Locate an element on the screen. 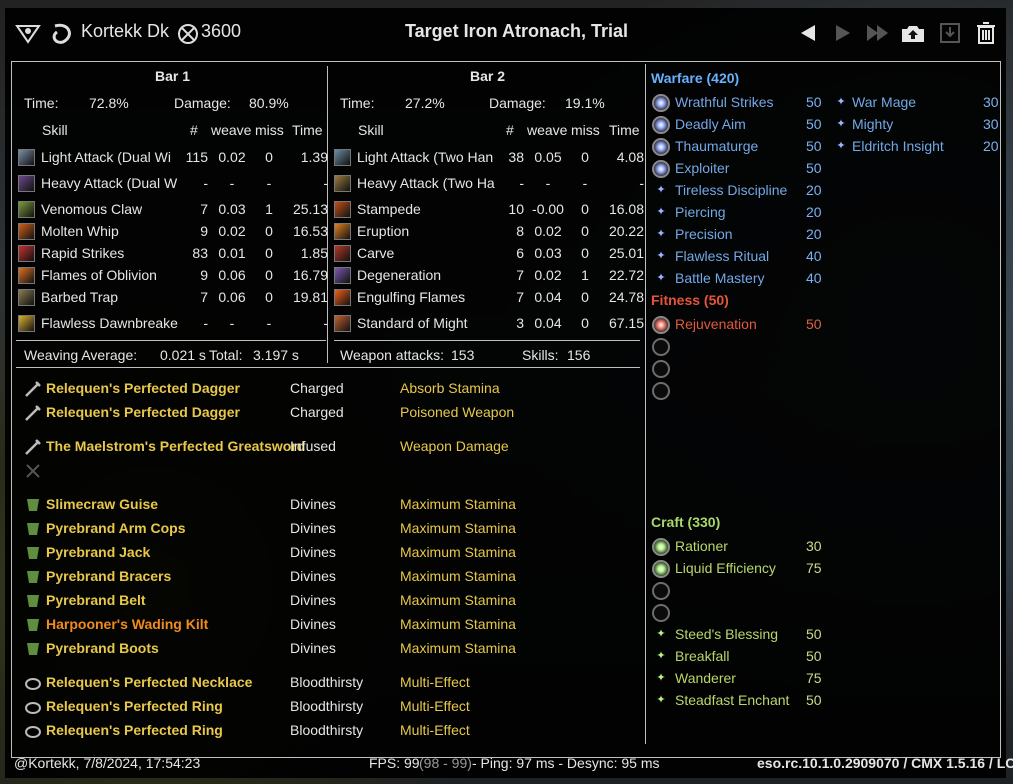  legs-icon is located at coordinates (33, 625).